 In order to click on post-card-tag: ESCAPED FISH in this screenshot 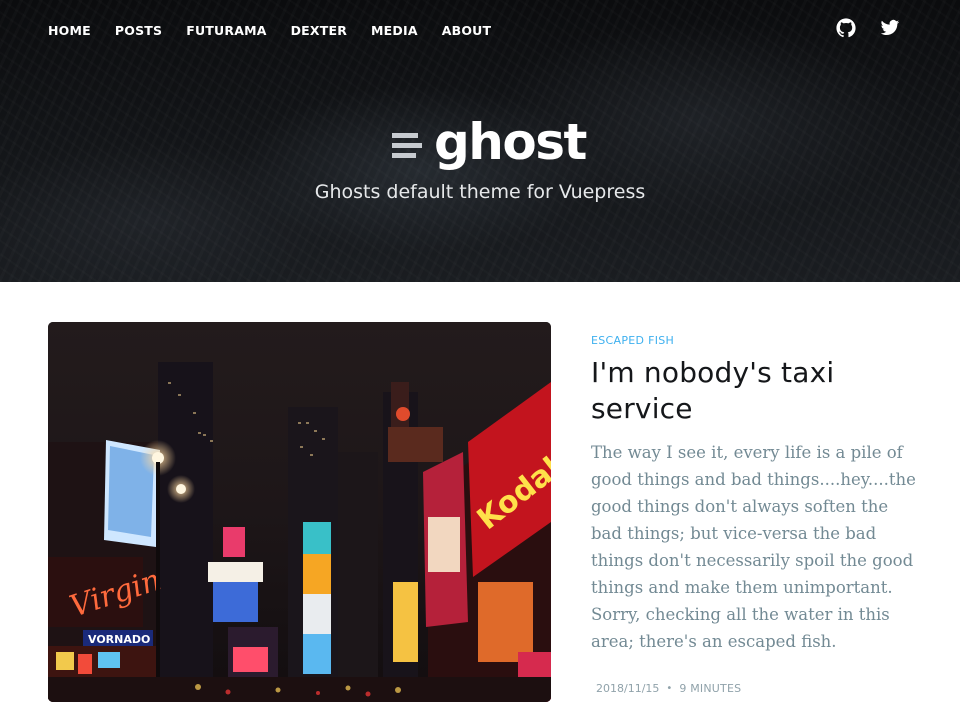, I will do `click(756, 340)`.